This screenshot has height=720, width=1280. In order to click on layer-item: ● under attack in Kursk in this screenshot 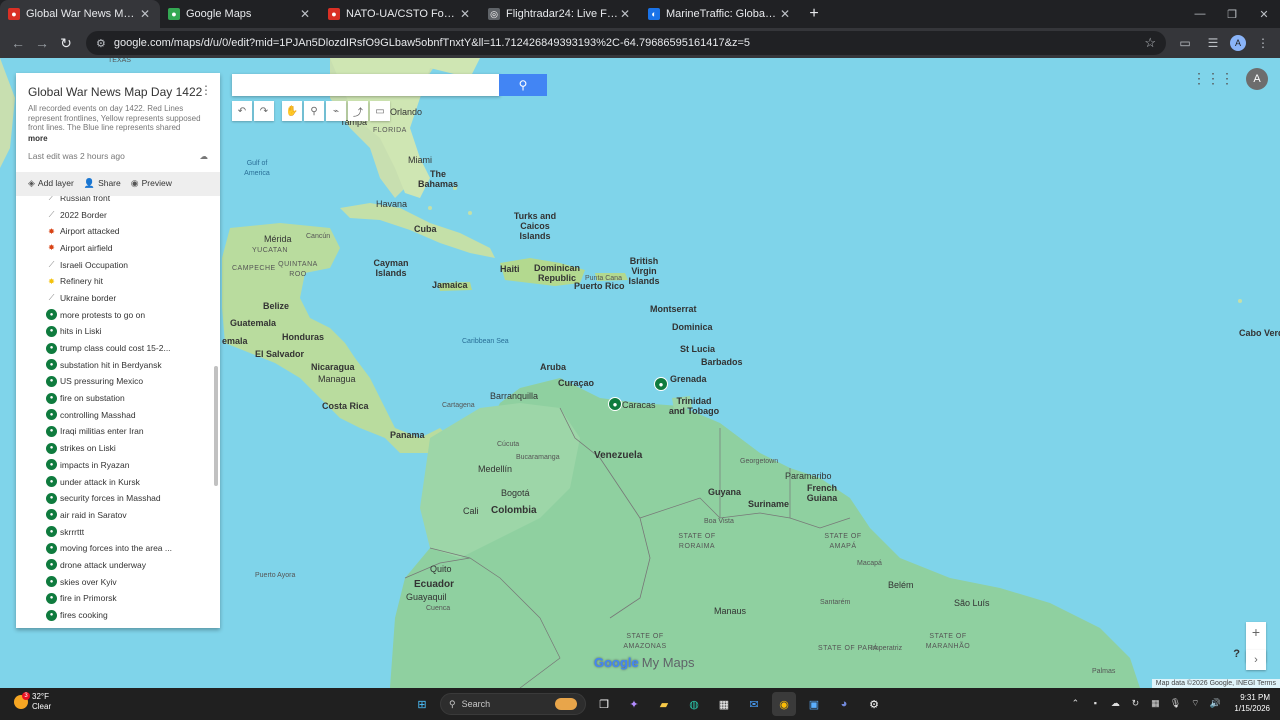, I will do `click(118, 481)`.